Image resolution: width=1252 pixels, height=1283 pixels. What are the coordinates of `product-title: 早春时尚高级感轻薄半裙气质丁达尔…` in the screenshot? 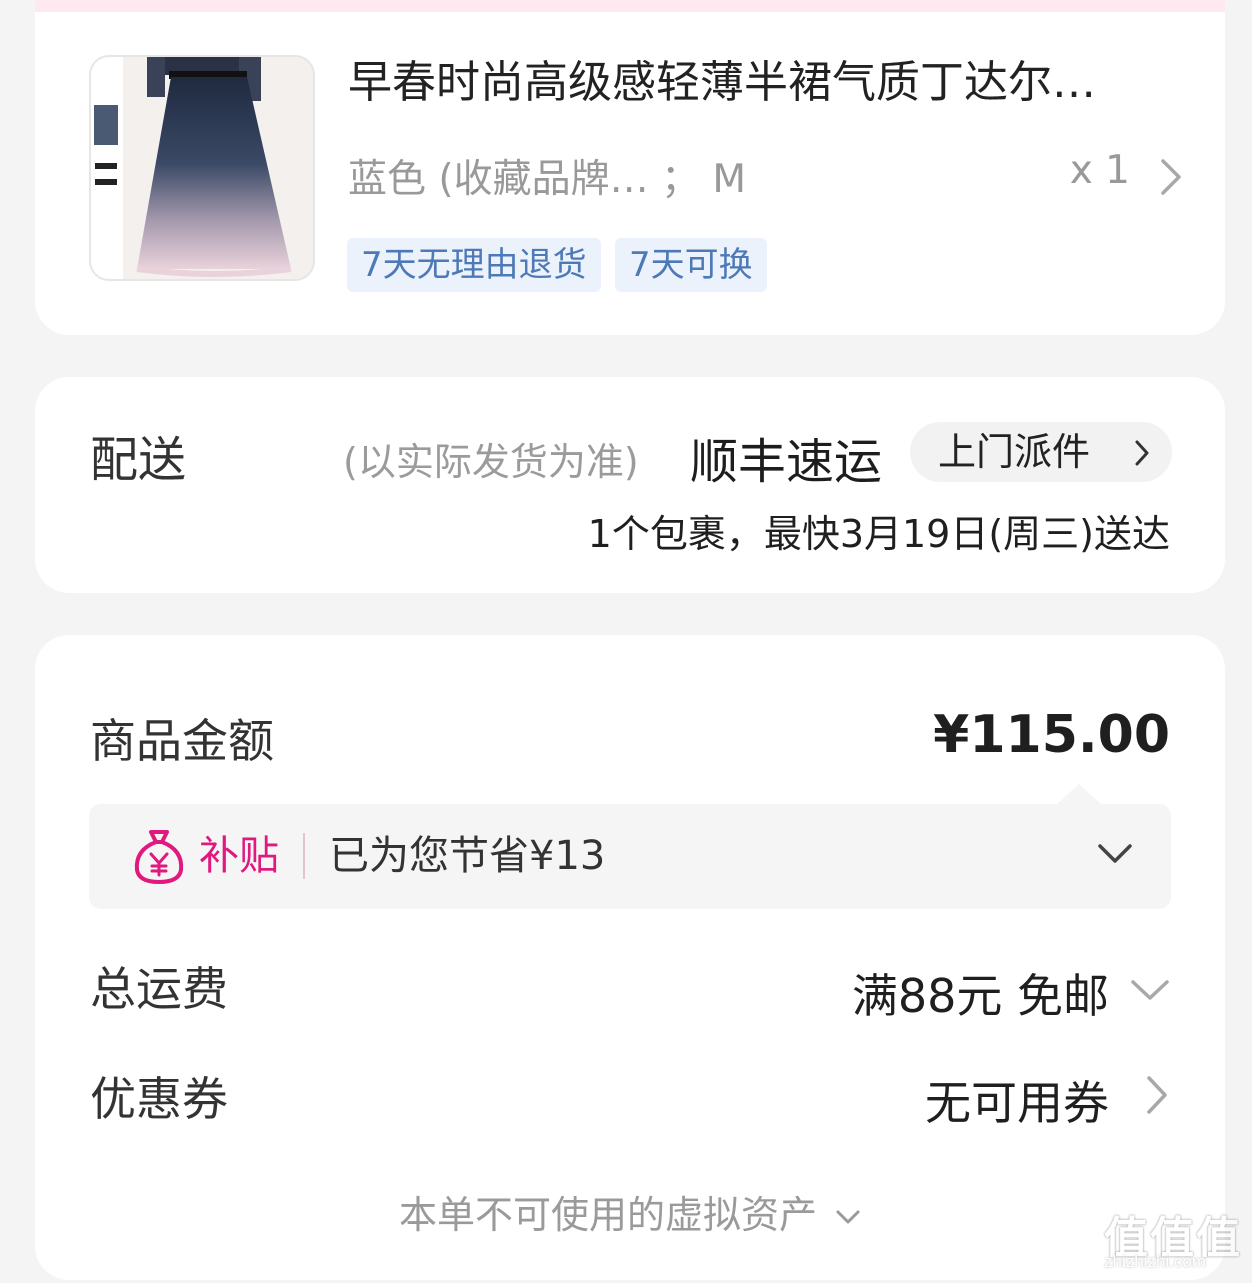 It's located at (765, 83).